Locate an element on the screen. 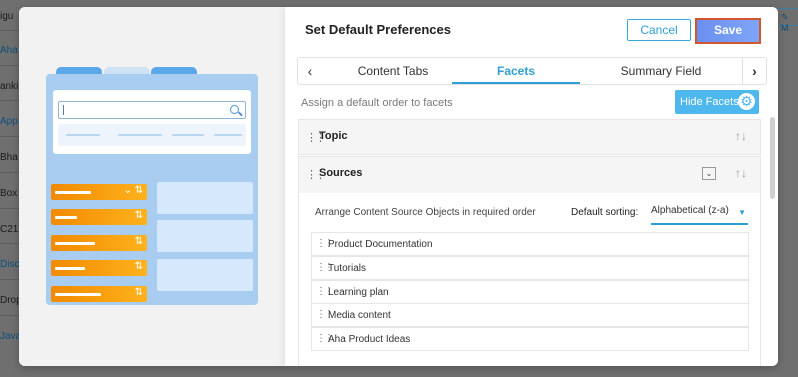  chevron-right-icon: › is located at coordinates (754, 71).